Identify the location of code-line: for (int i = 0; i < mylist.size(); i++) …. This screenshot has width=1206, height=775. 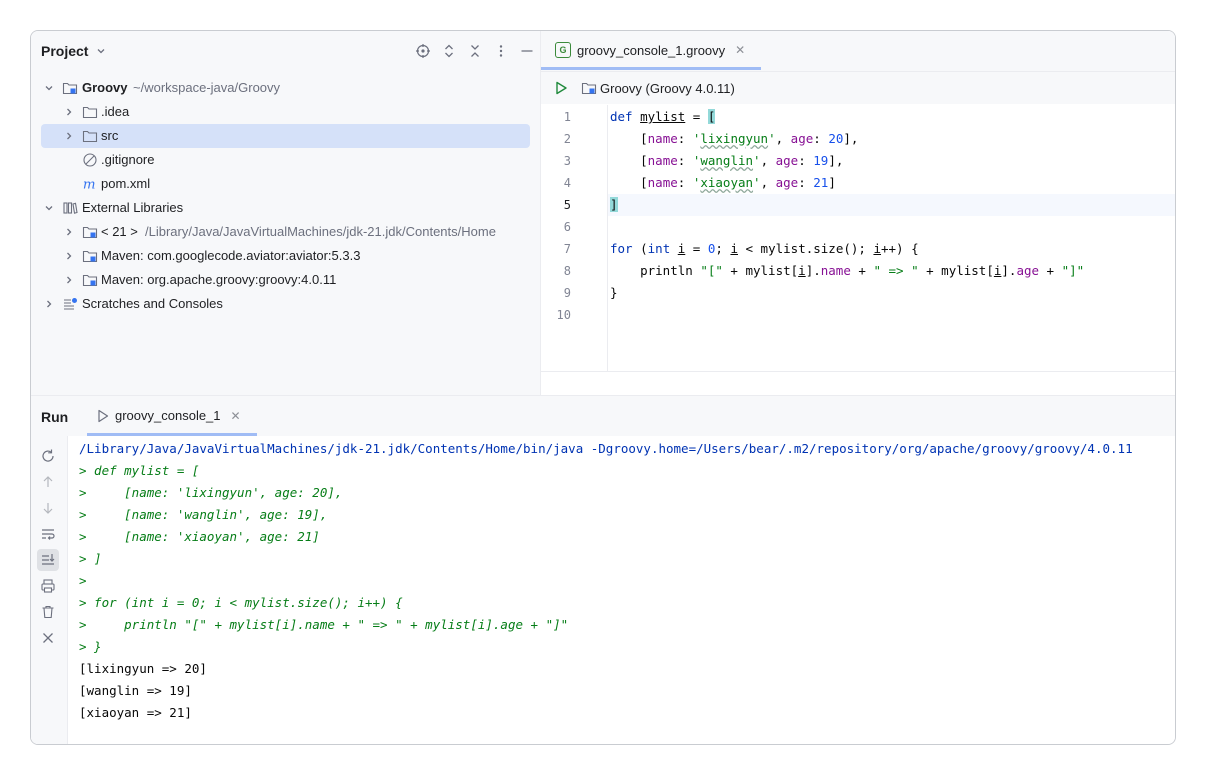
(764, 248).